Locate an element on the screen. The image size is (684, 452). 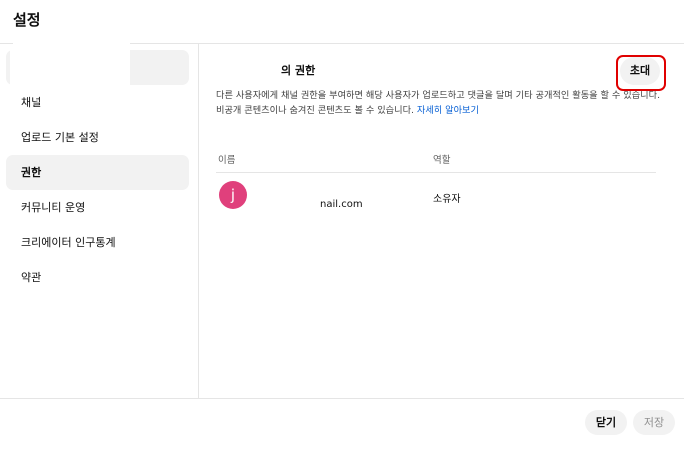
column-header-role: 역할 is located at coordinates (442, 160).